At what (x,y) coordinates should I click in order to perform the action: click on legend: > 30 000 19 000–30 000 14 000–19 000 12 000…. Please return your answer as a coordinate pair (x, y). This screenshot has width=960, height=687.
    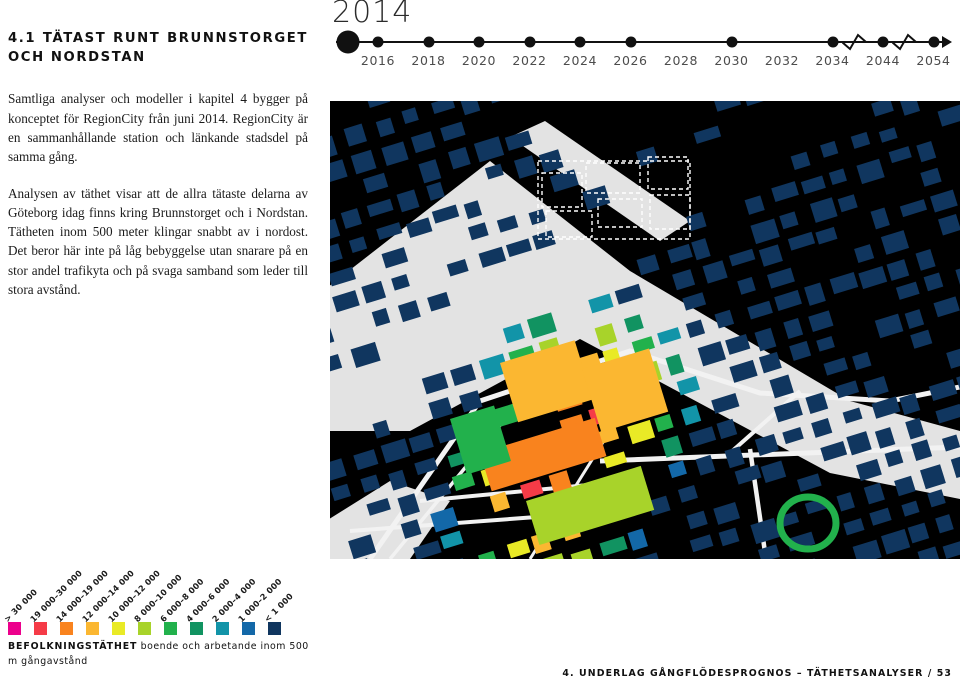
    Looking at the image, I should click on (155, 626).